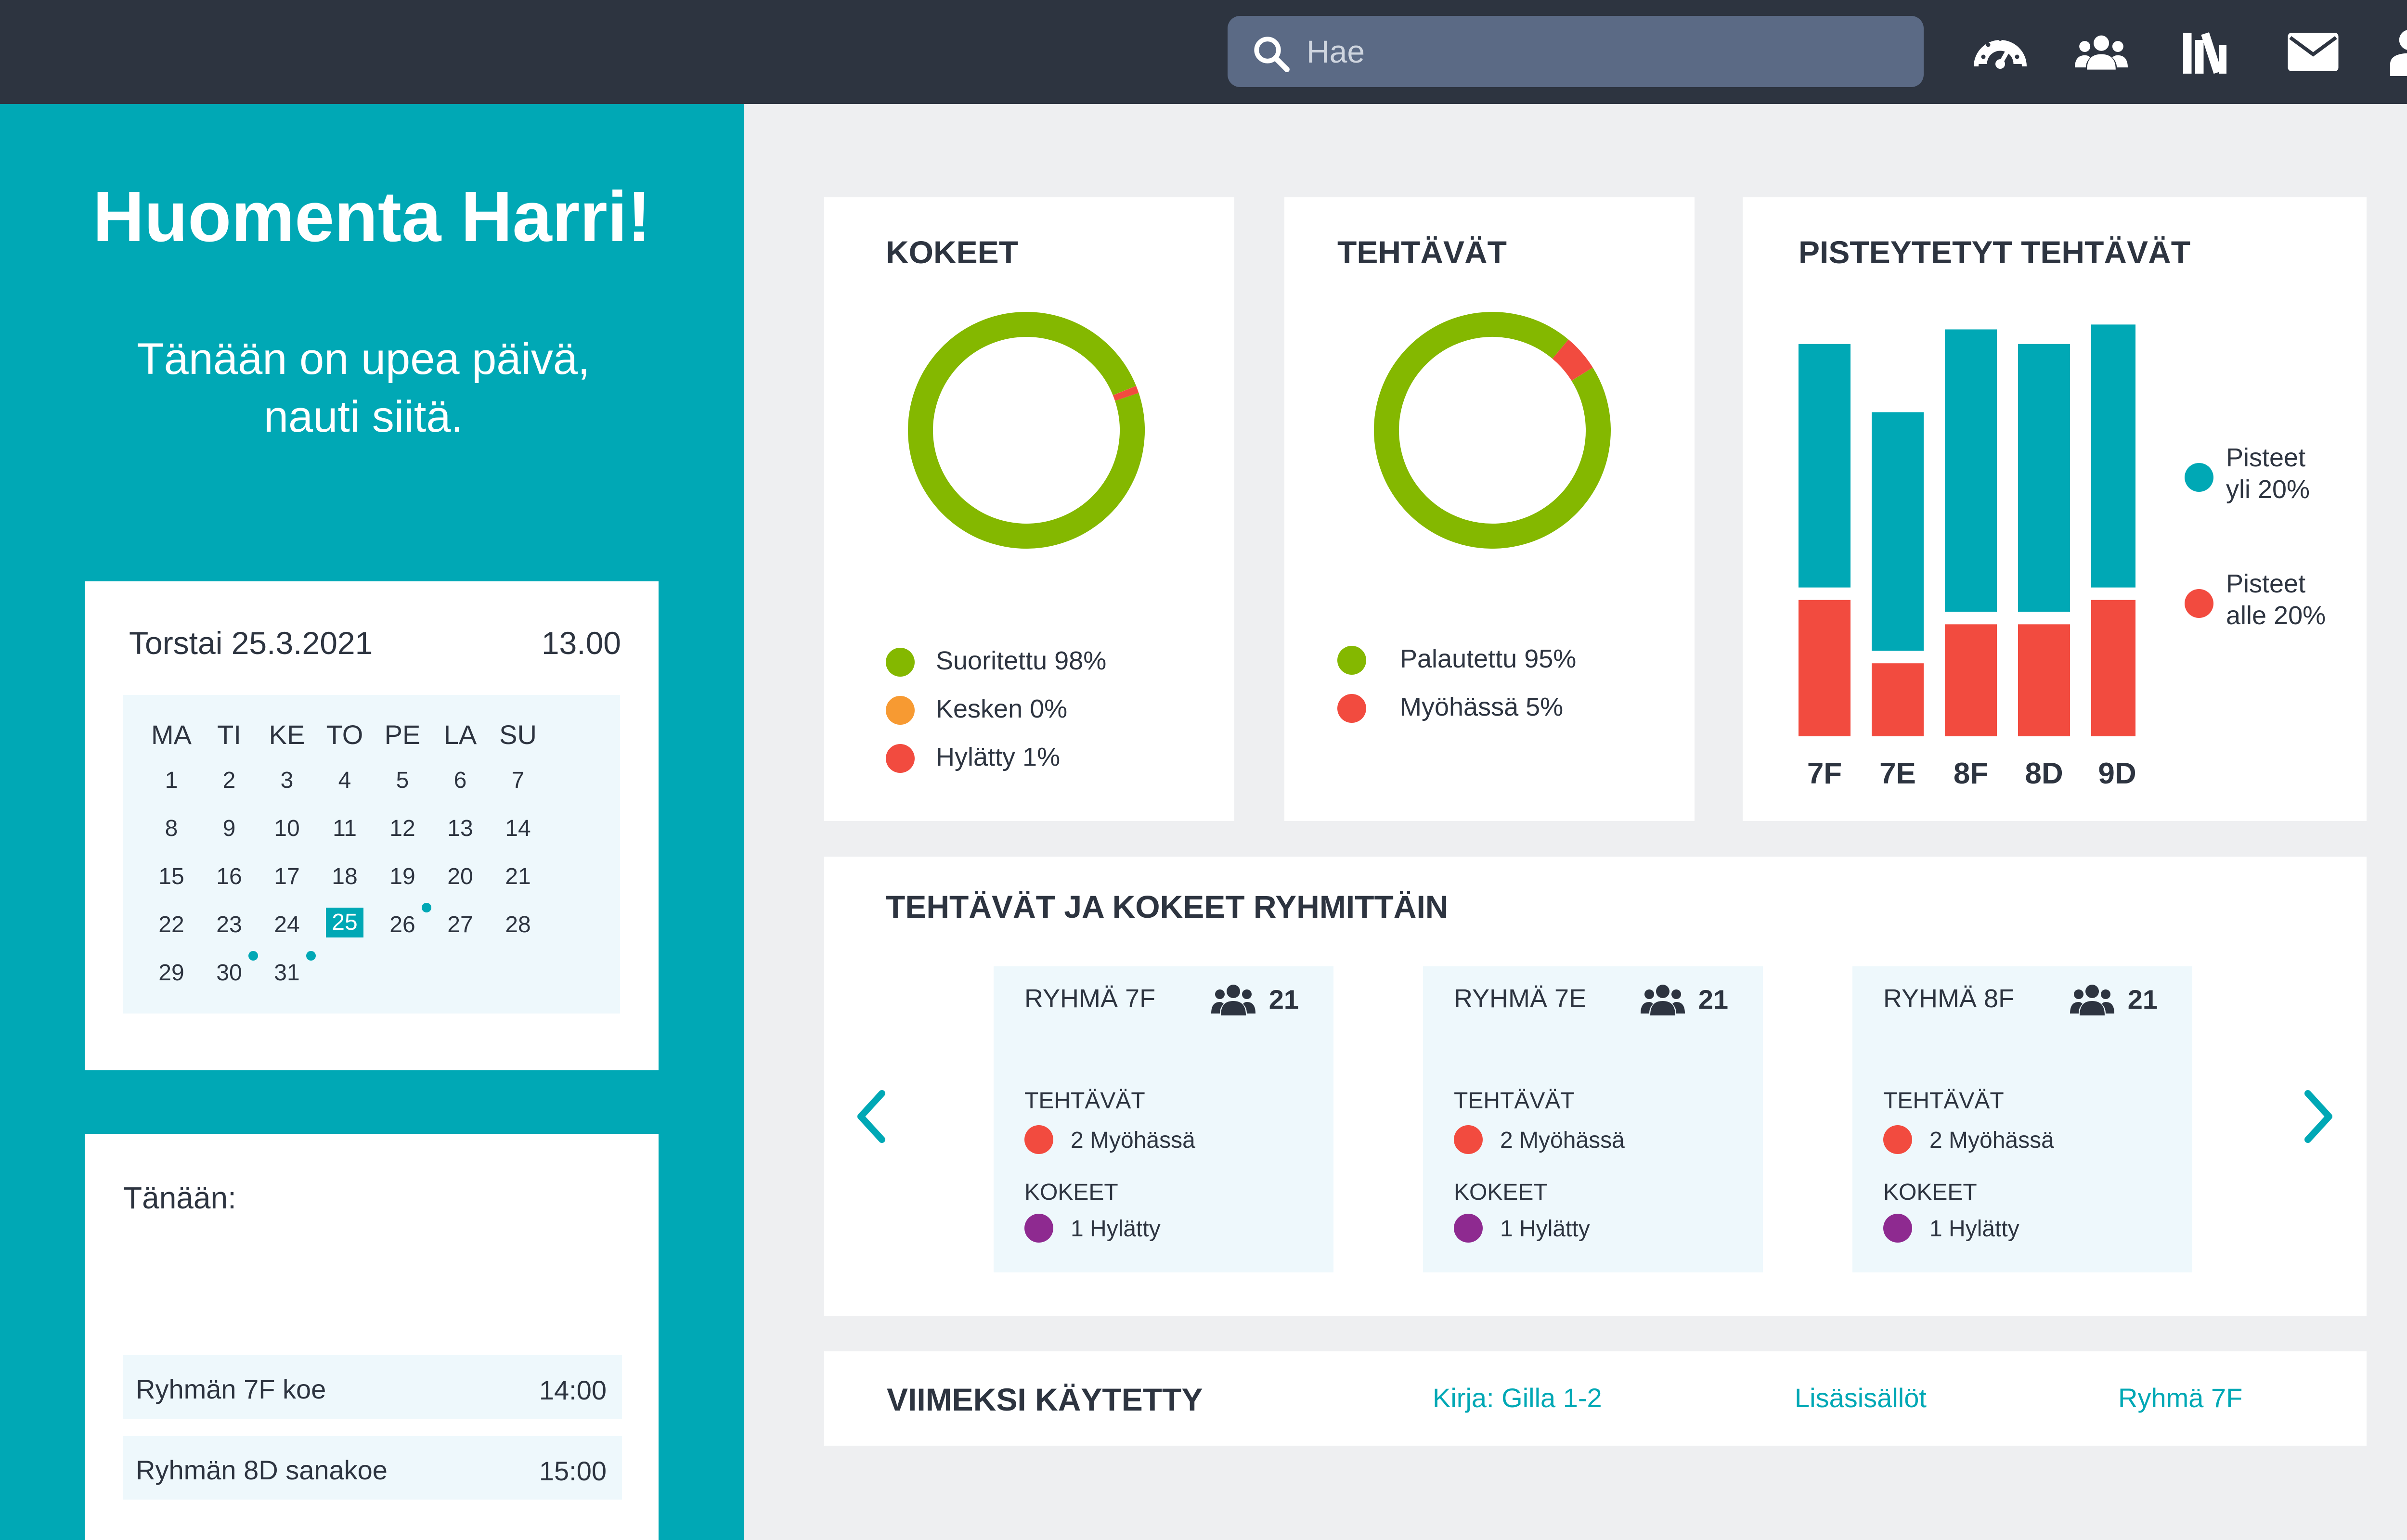  Describe the element at coordinates (460, 828) in the screenshot. I see `calendar-day: 13` at that location.